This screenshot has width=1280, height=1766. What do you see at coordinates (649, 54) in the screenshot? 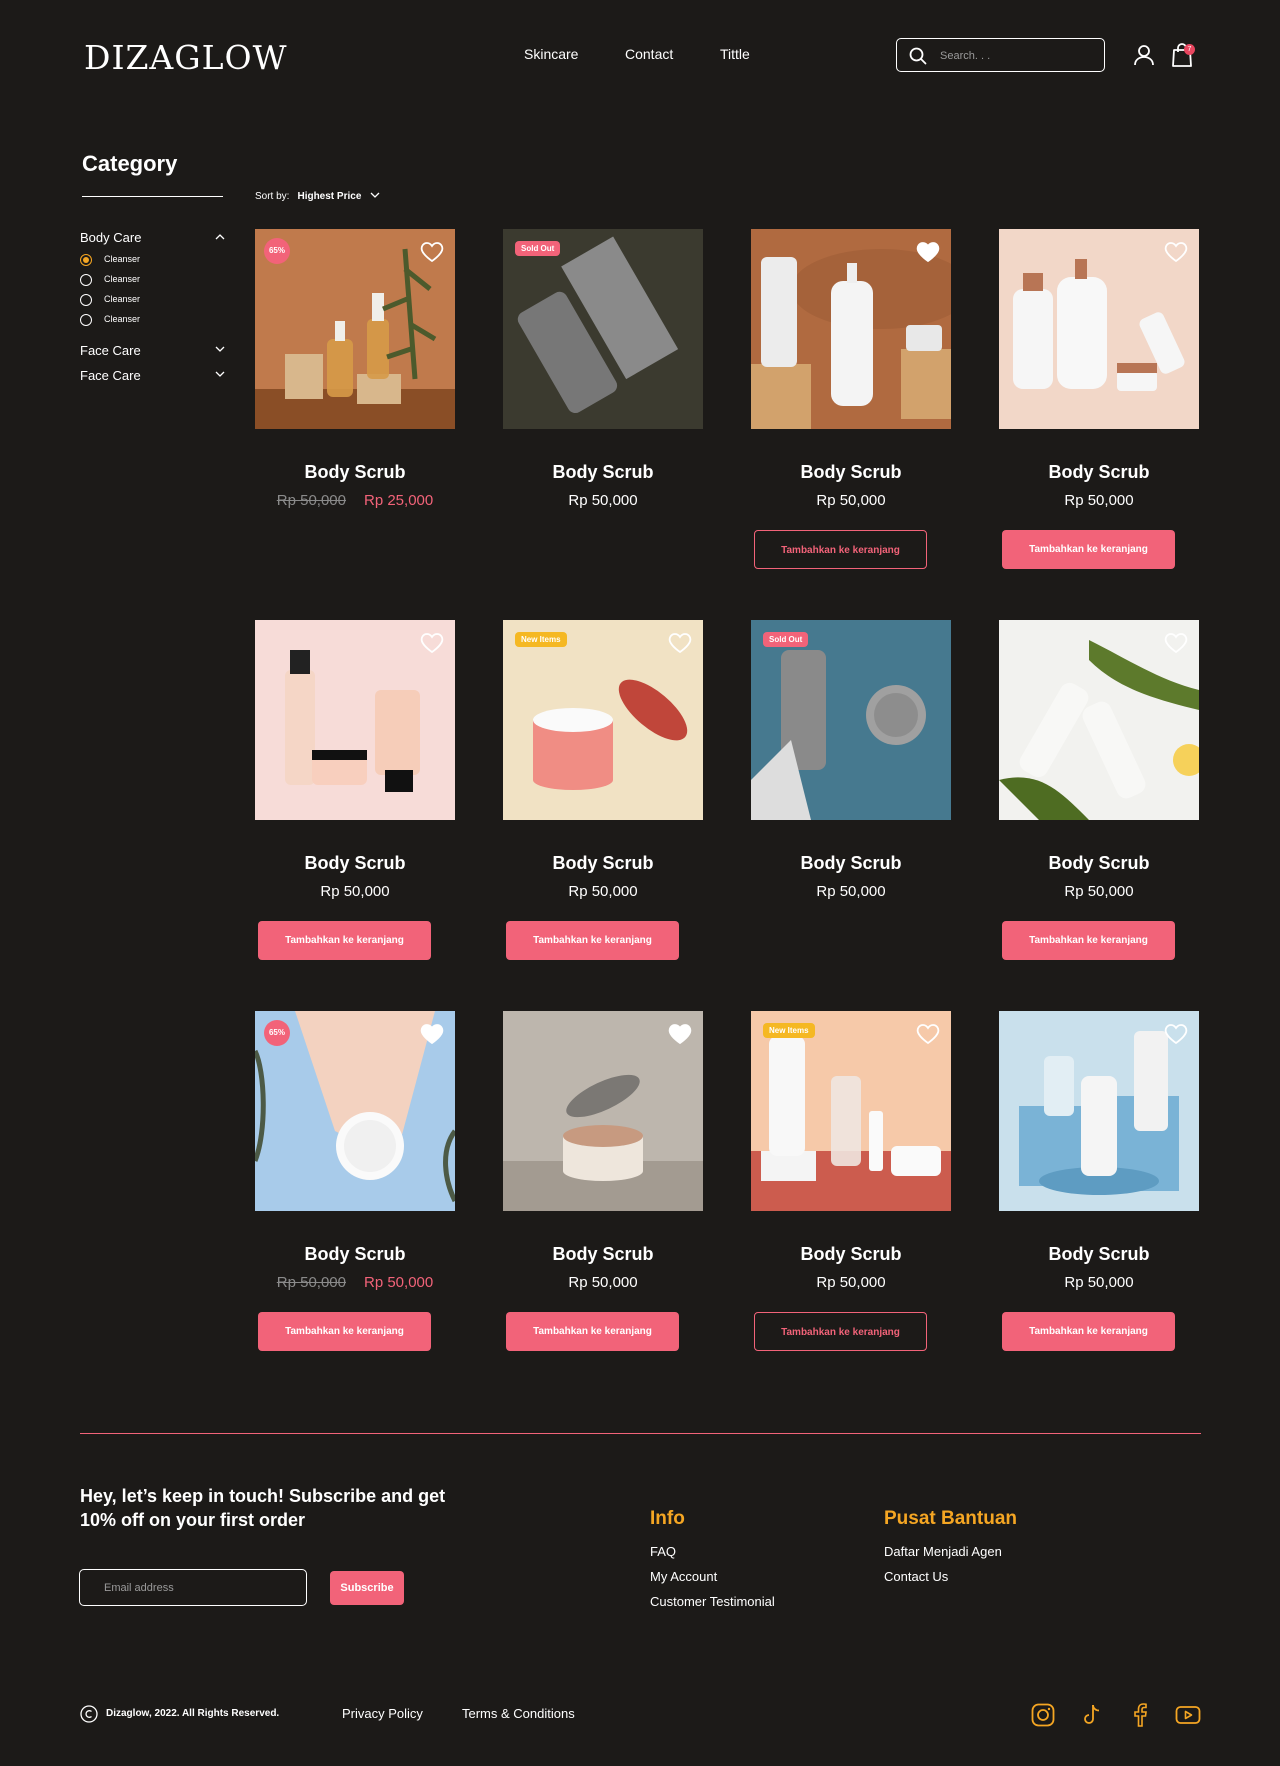
I see `nav-contact: Contact` at bounding box center [649, 54].